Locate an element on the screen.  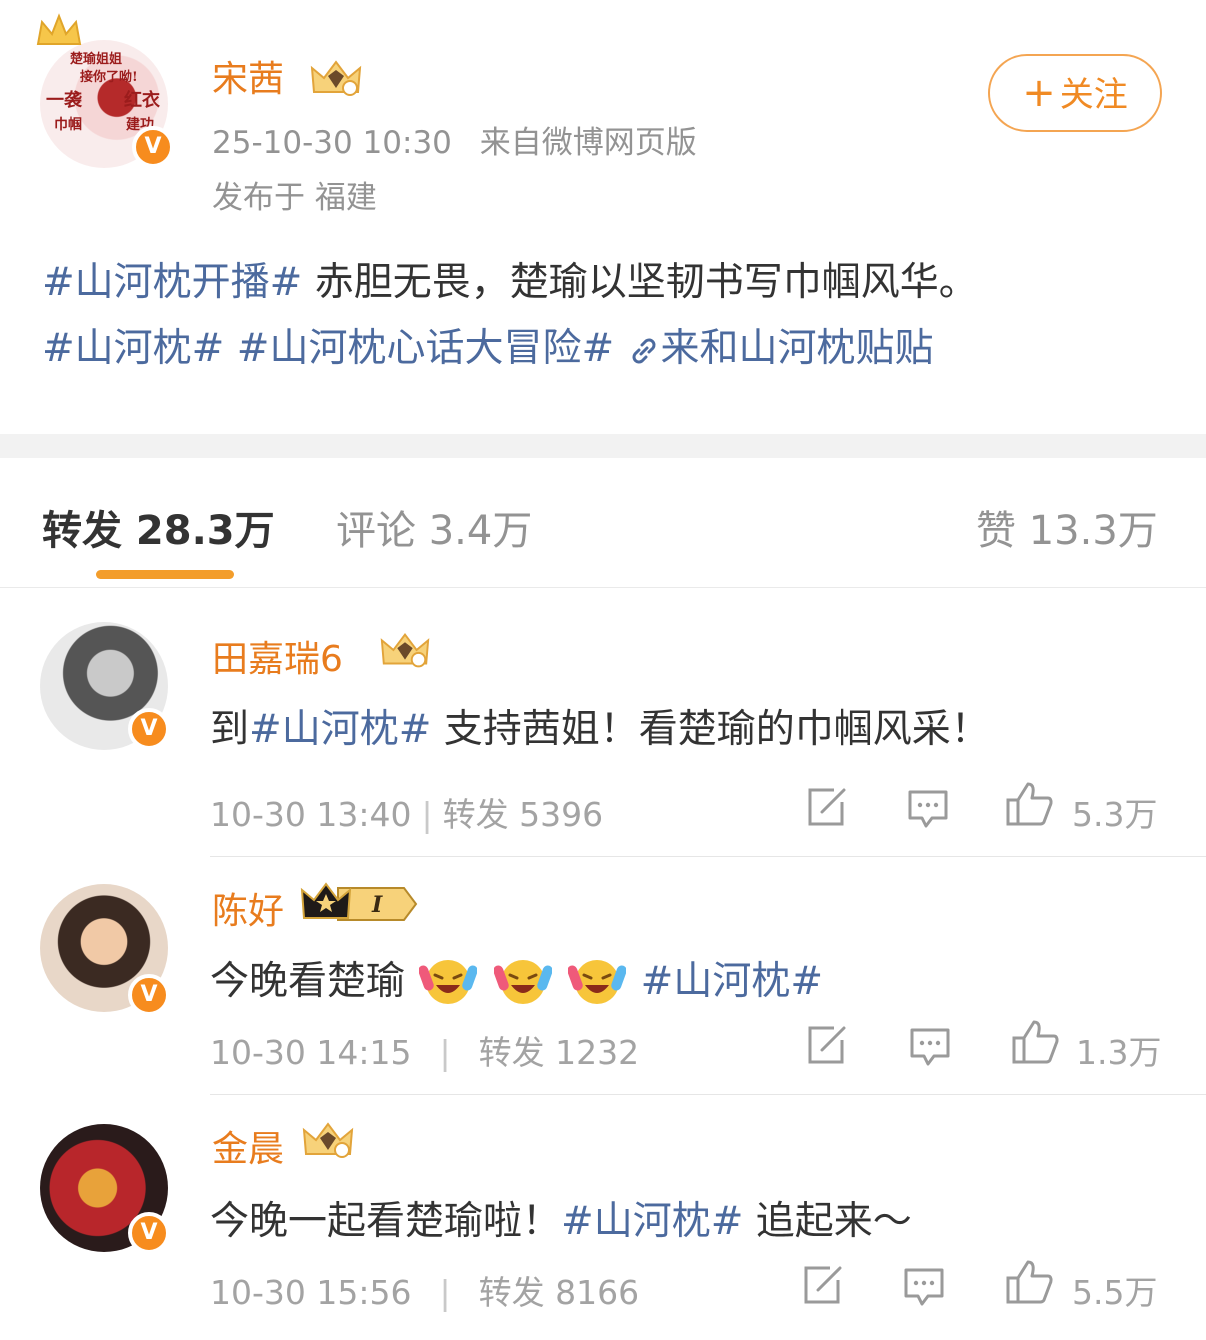
post-meta: 25-10-30 10:30 来自微博网页版 is located at coordinates (454, 139).